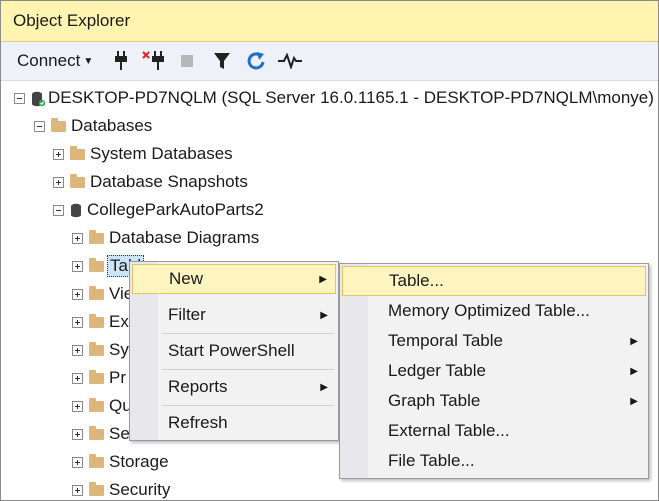  I want to click on tree-label: Storage, so click(139, 461).